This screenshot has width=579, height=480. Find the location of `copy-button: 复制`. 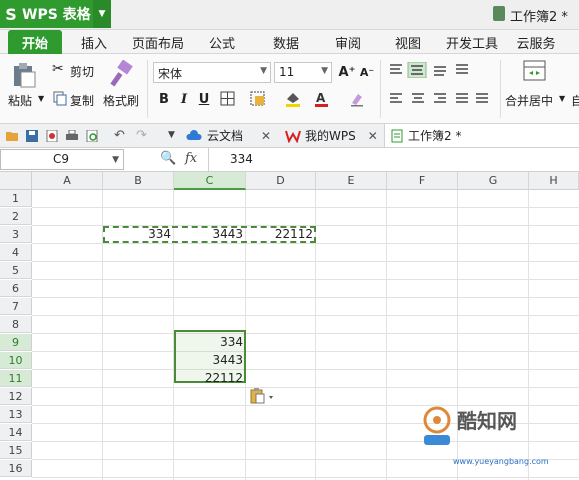

copy-button: 复制 is located at coordinates (82, 100).